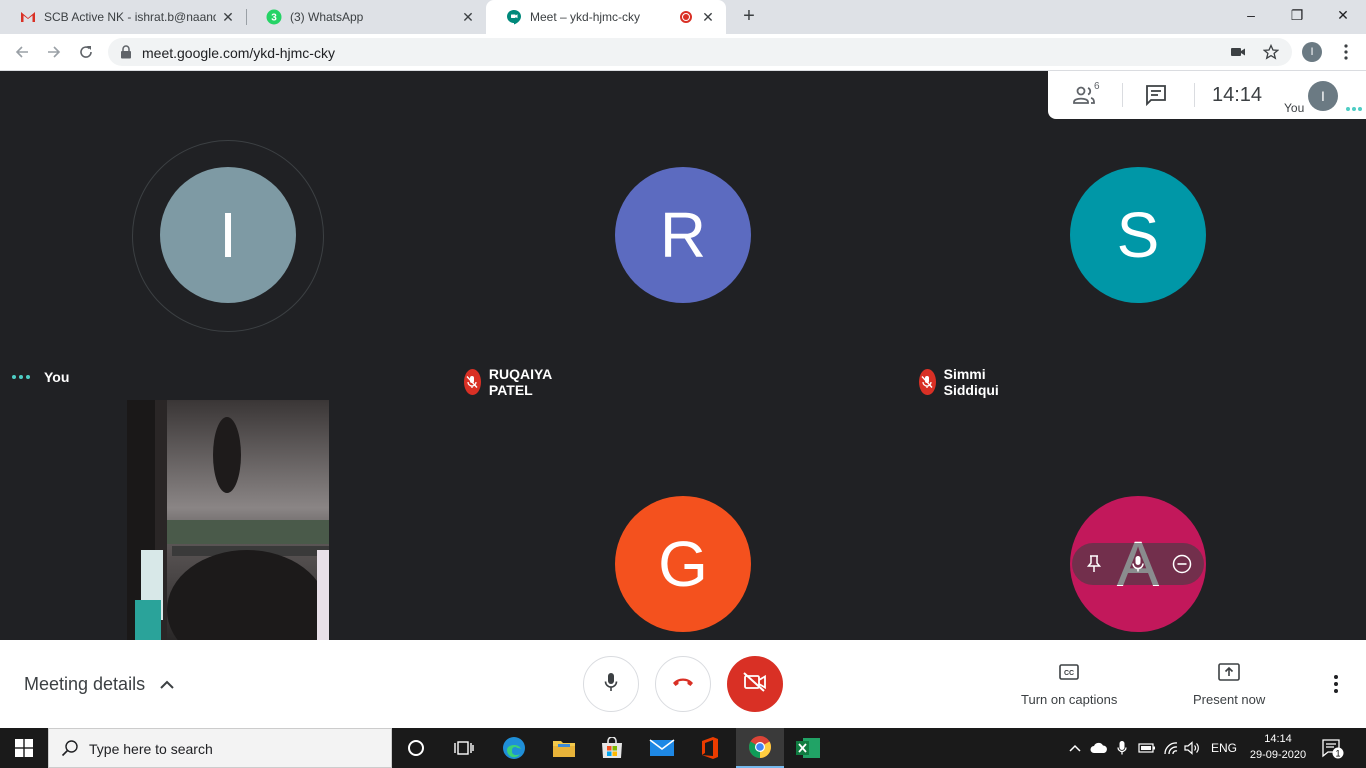 The width and height of the screenshot is (1366, 768). What do you see at coordinates (971, 382) in the screenshot?
I see `participant-name: Simmi Siddiqui` at bounding box center [971, 382].